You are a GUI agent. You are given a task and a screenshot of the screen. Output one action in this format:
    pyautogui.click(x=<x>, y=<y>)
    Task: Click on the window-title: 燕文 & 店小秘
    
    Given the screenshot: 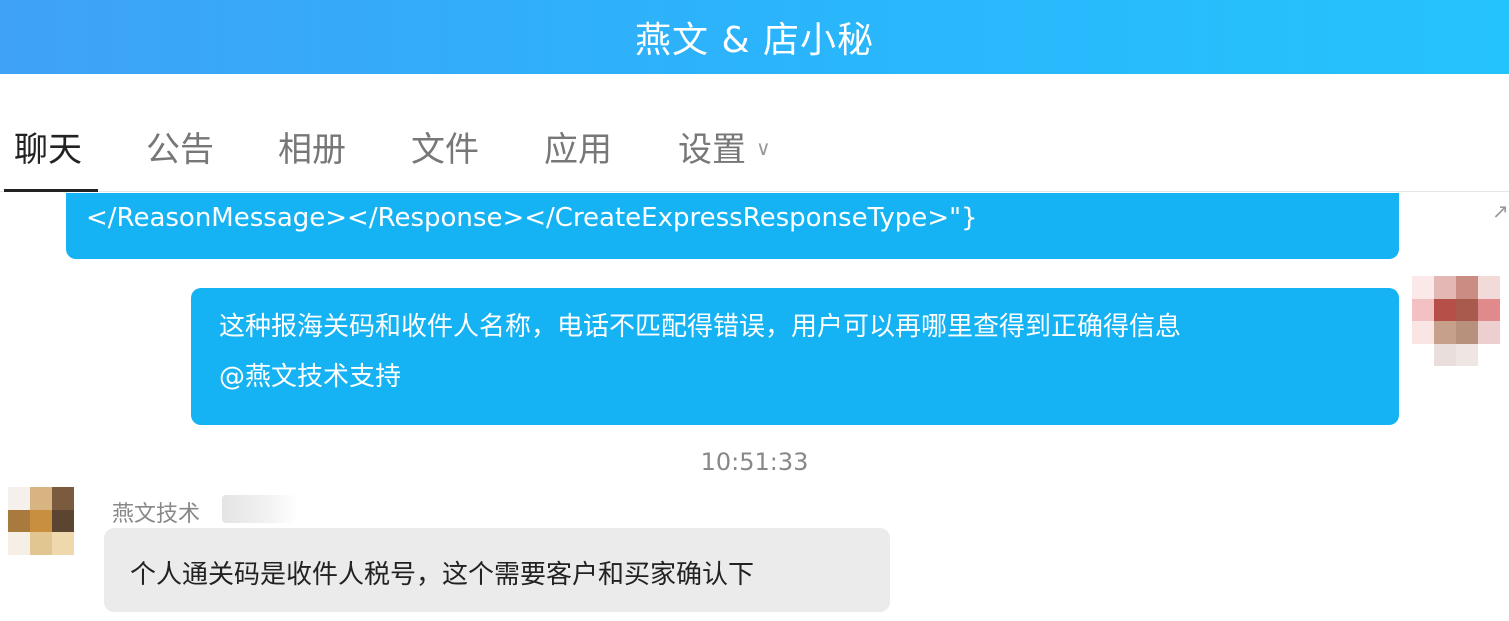 What is the action you would take?
    pyautogui.click(x=754, y=40)
    